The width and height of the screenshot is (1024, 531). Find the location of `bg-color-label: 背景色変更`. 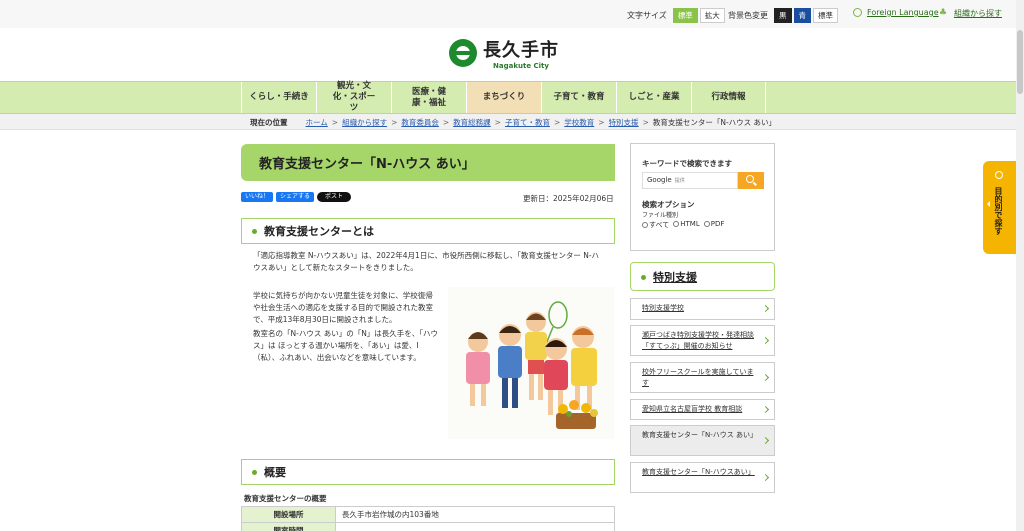

bg-color-label: 背景色変更 is located at coordinates (748, 15).